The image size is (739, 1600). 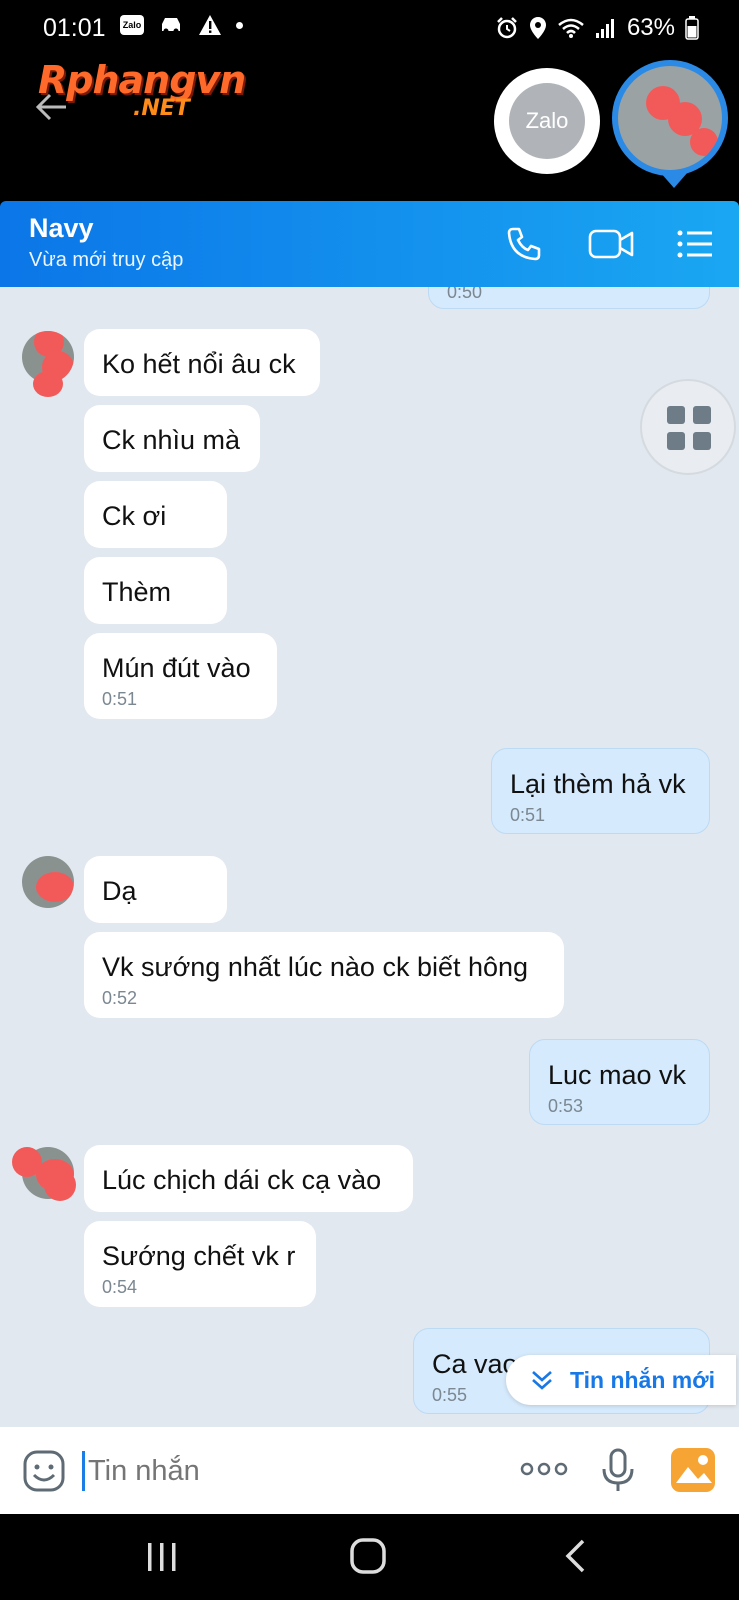 What do you see at coordinates (575, 1556) in the screenshot?
I see `back-icon` at bounding box center [575, 1556].